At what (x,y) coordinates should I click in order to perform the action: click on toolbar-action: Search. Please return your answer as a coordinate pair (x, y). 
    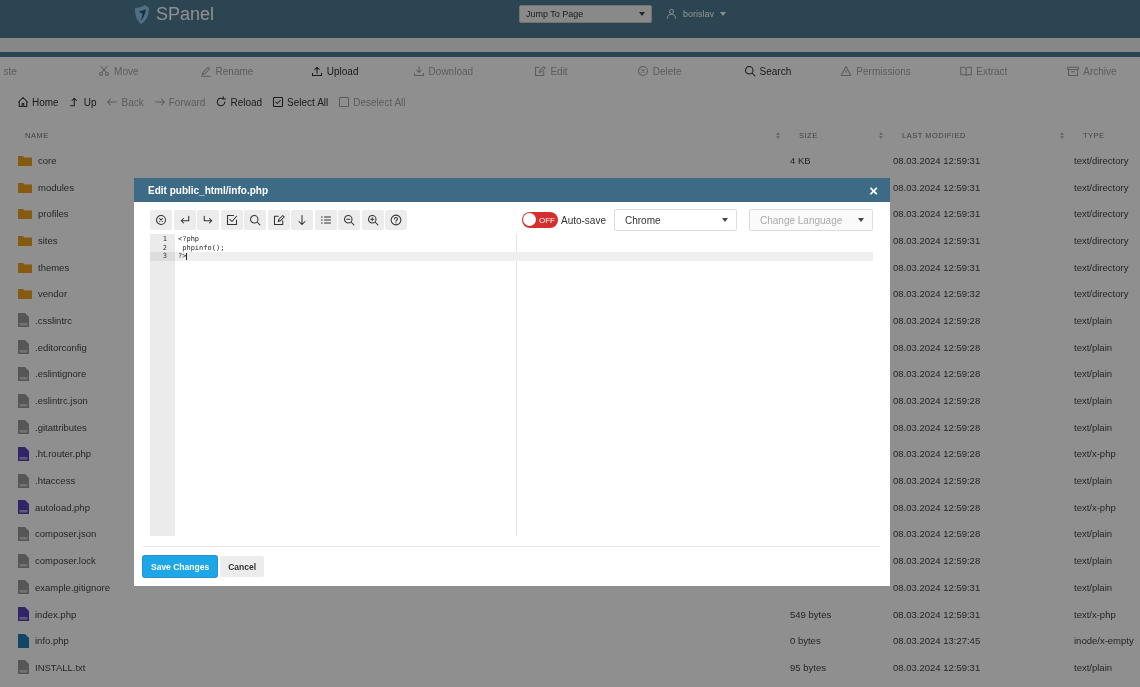
    Looking at the image, I should click on (767, 71).